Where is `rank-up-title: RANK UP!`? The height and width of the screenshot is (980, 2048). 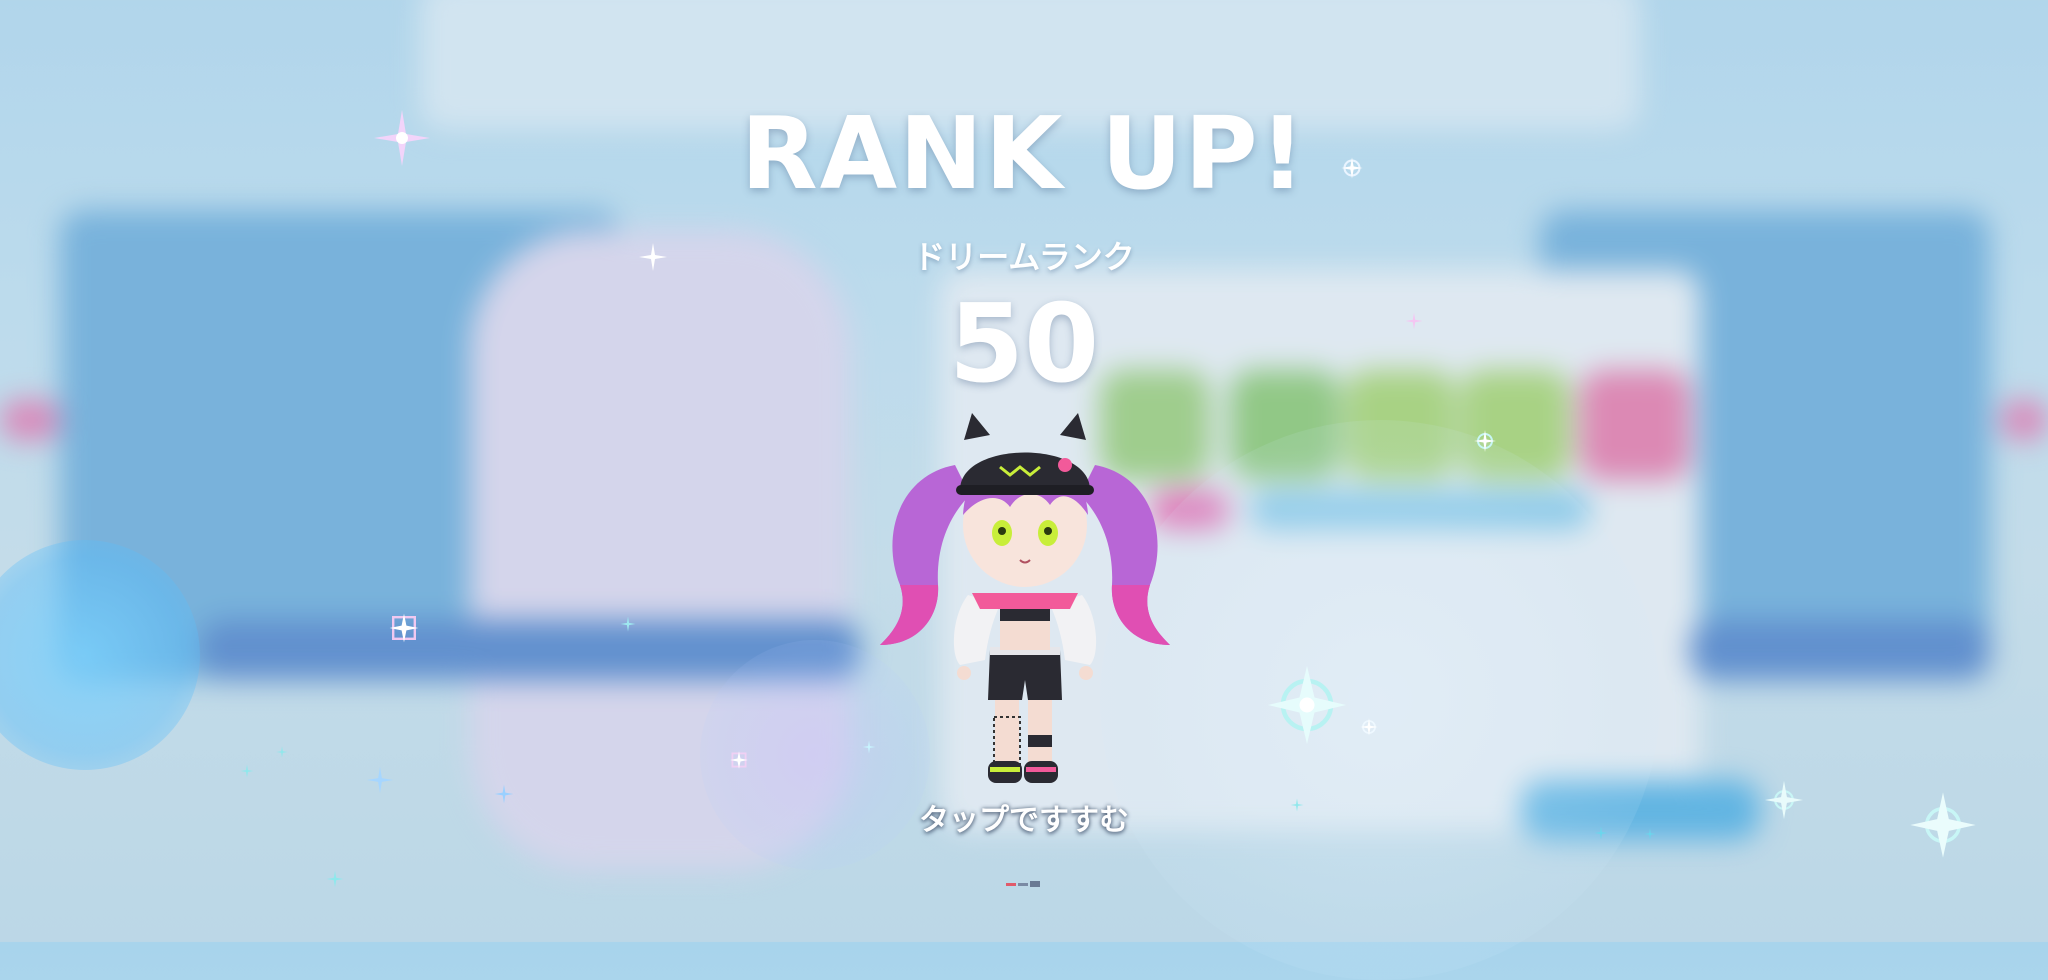 rank-up-title: RANK UP! is located at coordinates (1024, 153).